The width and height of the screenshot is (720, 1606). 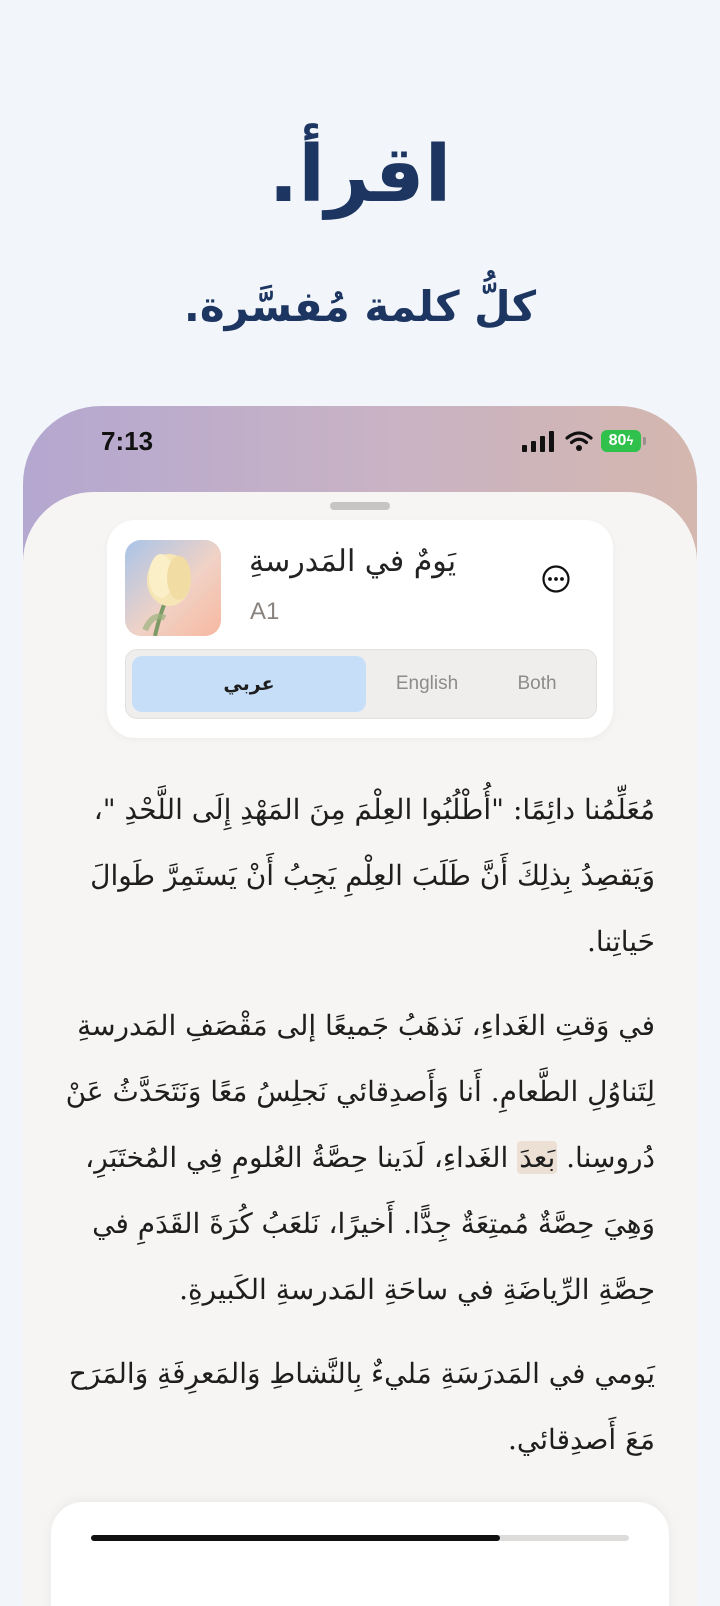 I want to click on charging-bolt-icon: ϟ, so click(x=630, y=440).